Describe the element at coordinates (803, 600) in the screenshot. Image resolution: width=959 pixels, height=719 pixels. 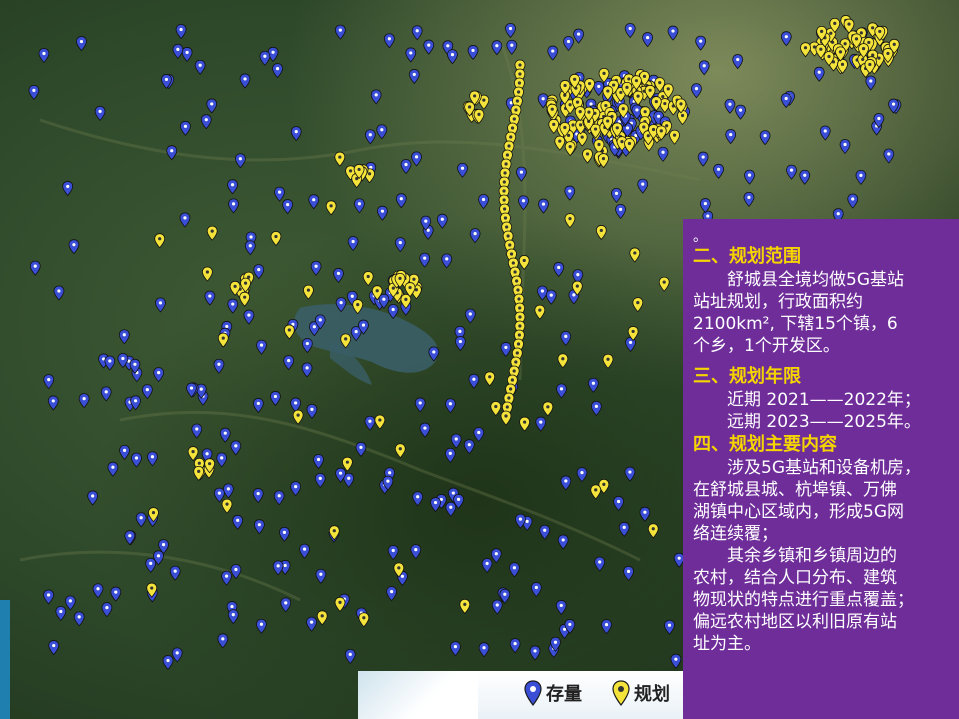
I see `content-line-7: 物现状的特点进行重点覆盖；` at that location.